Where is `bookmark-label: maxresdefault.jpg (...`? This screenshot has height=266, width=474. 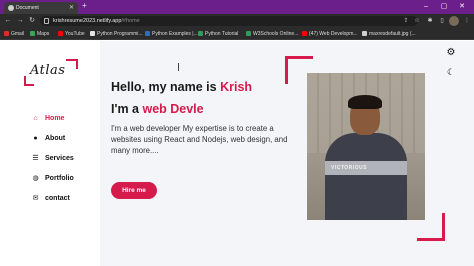
bookmark-label: maxresdefault.jpg (... is located at coordinates (392, 34).